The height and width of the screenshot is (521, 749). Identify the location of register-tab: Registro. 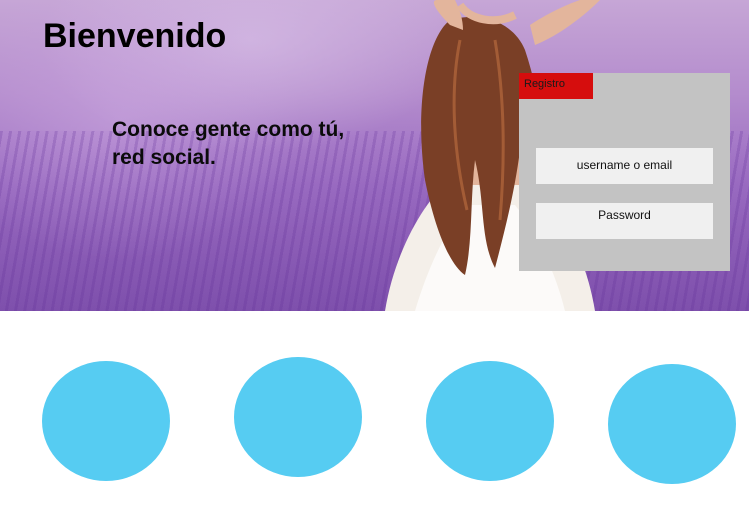
(556, 86).